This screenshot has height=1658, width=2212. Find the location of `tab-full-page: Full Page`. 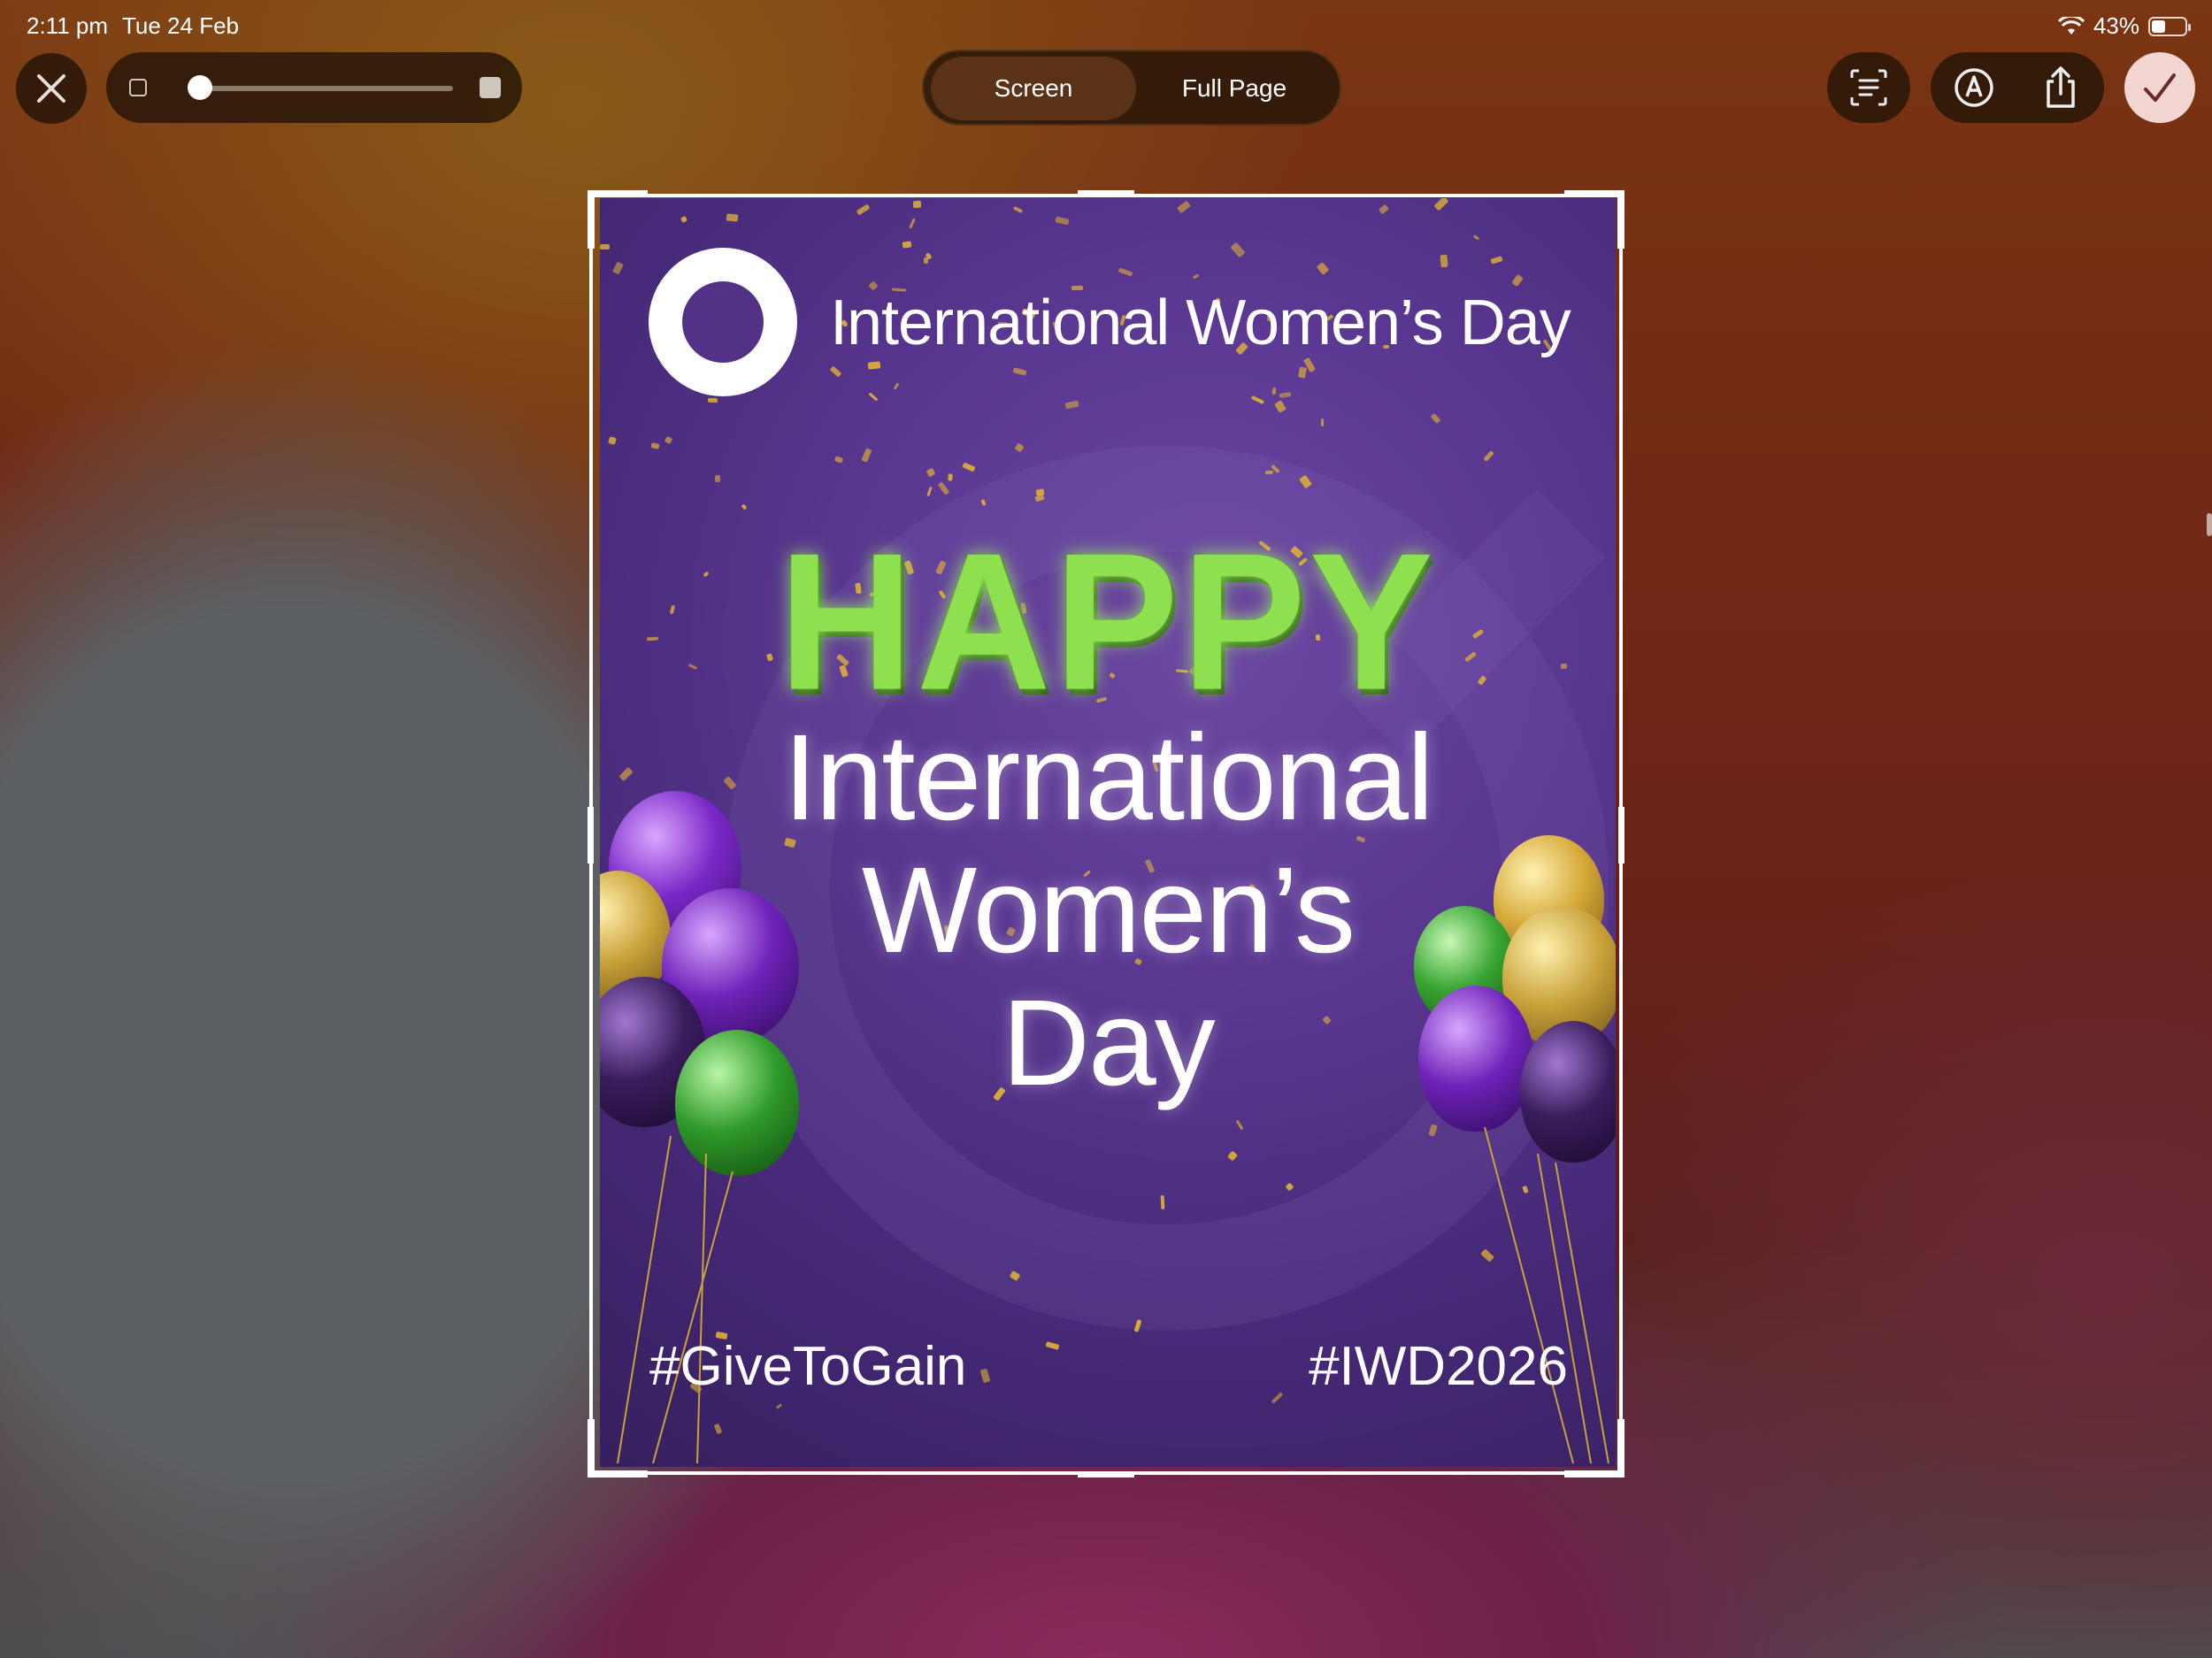

tab-full-page: Full Page is located at coordinates (1234, 89).